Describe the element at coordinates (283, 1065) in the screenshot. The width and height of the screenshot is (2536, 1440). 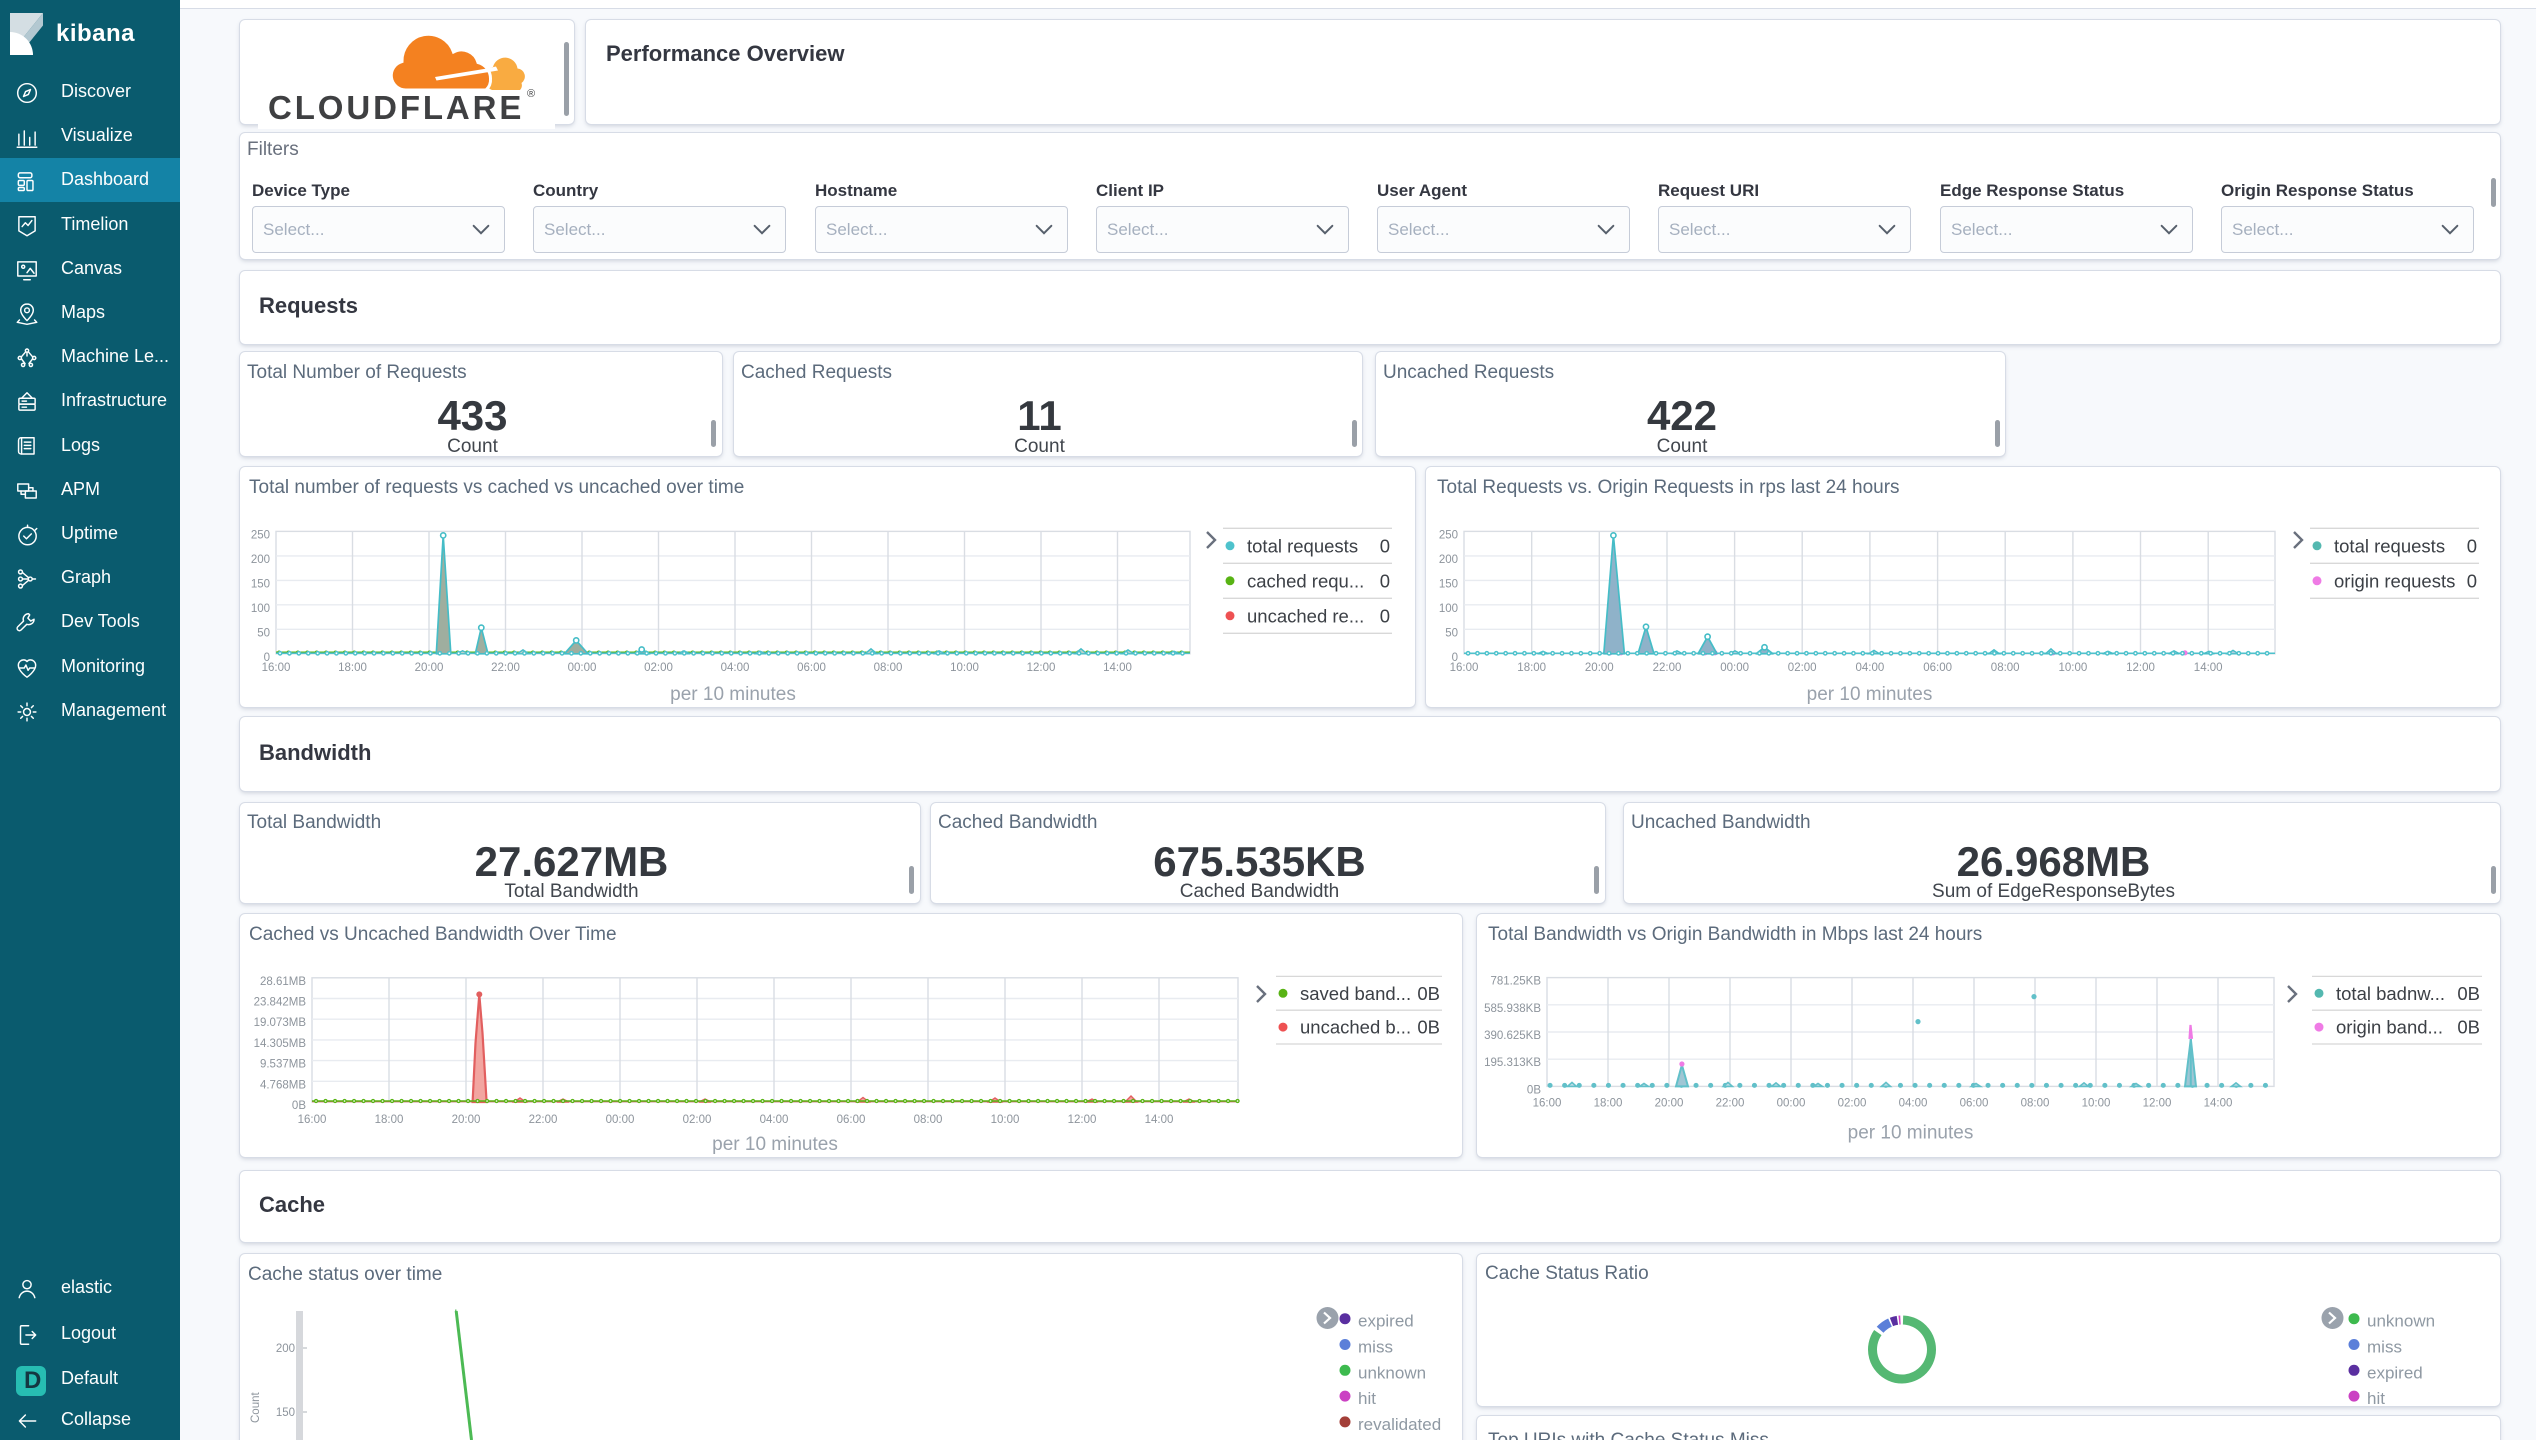
I see `svg-text: 9.537MB` at that location.